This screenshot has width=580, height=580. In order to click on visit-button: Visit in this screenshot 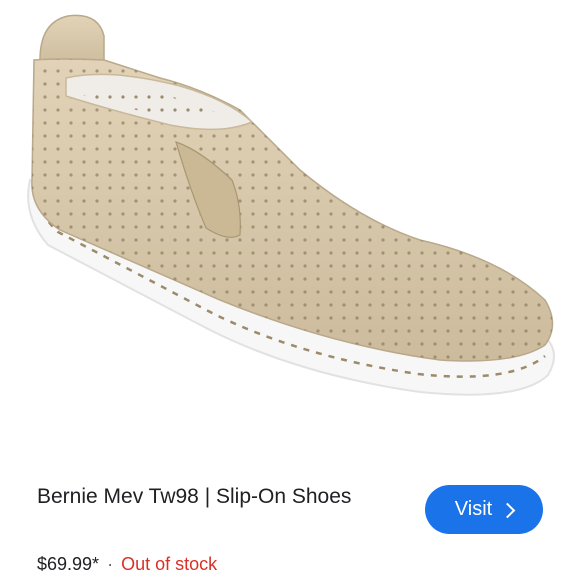, I will do `click(484, 509)`.